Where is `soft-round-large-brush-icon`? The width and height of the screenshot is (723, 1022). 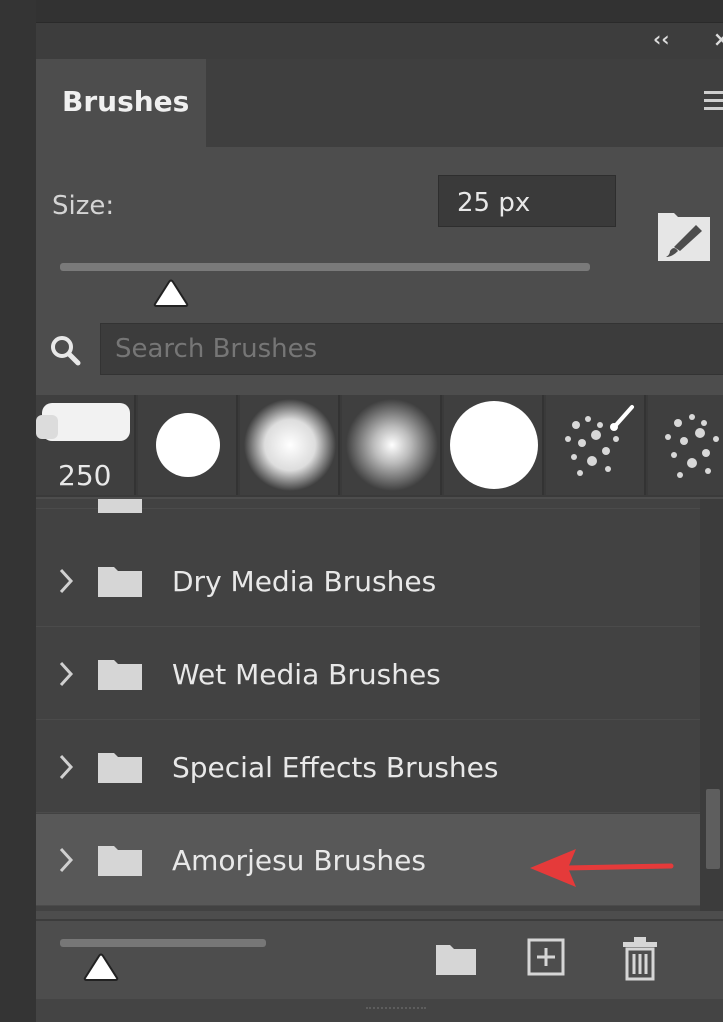 soft-round-large-brush-icon is located at coordinates (392, 445).